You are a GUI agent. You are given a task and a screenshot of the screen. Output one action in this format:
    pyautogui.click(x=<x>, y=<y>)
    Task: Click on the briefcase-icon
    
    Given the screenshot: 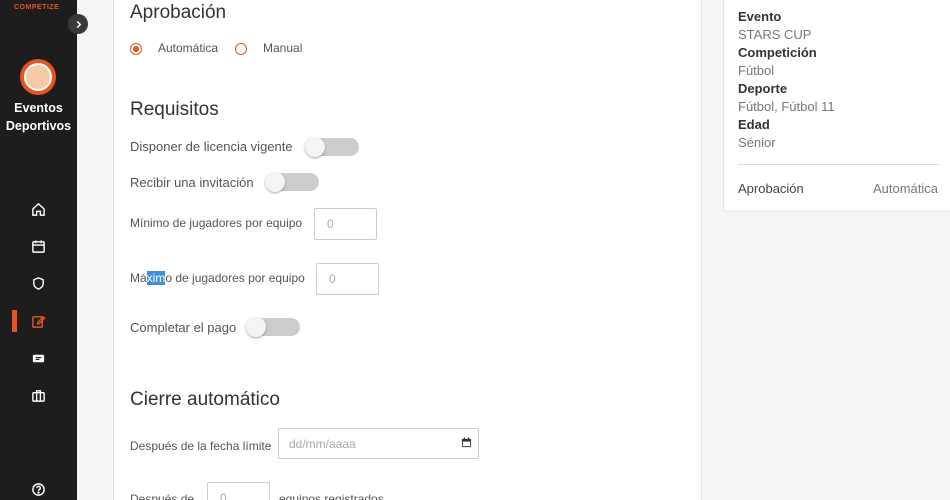 What is the action you would take?
    pyautogui.click(x=38, y=395)
    